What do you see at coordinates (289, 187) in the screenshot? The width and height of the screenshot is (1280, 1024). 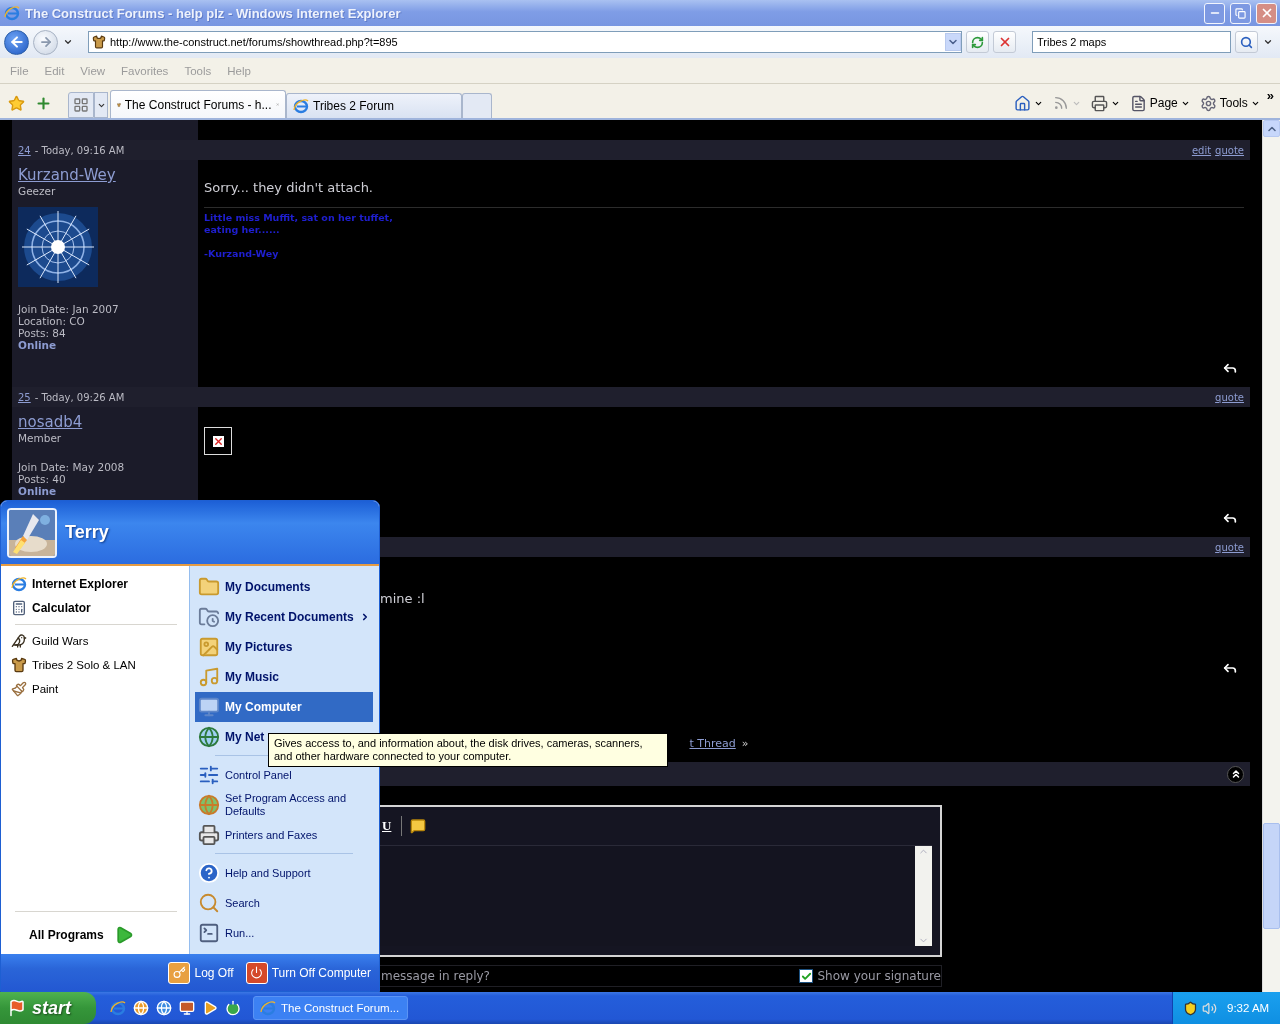 I see `post-message: Sorry... they didn't attach.` at bounding box center [289, 187].